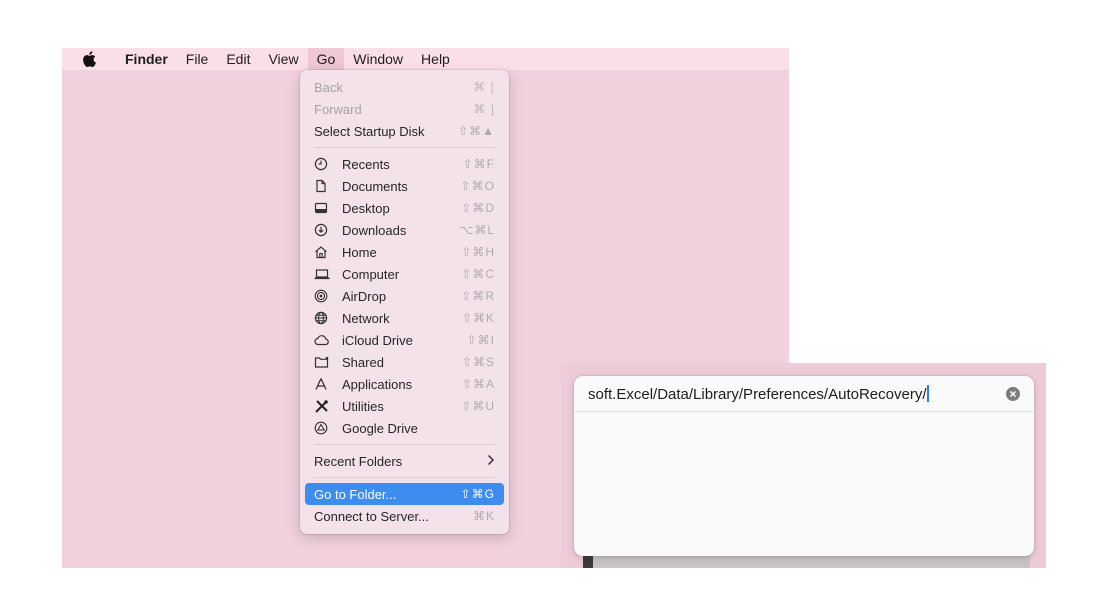  Describe the element at coordinates (478, 384) in the screenshot. I see `menu-item-shortcut: ⇧⌘A` at that location.